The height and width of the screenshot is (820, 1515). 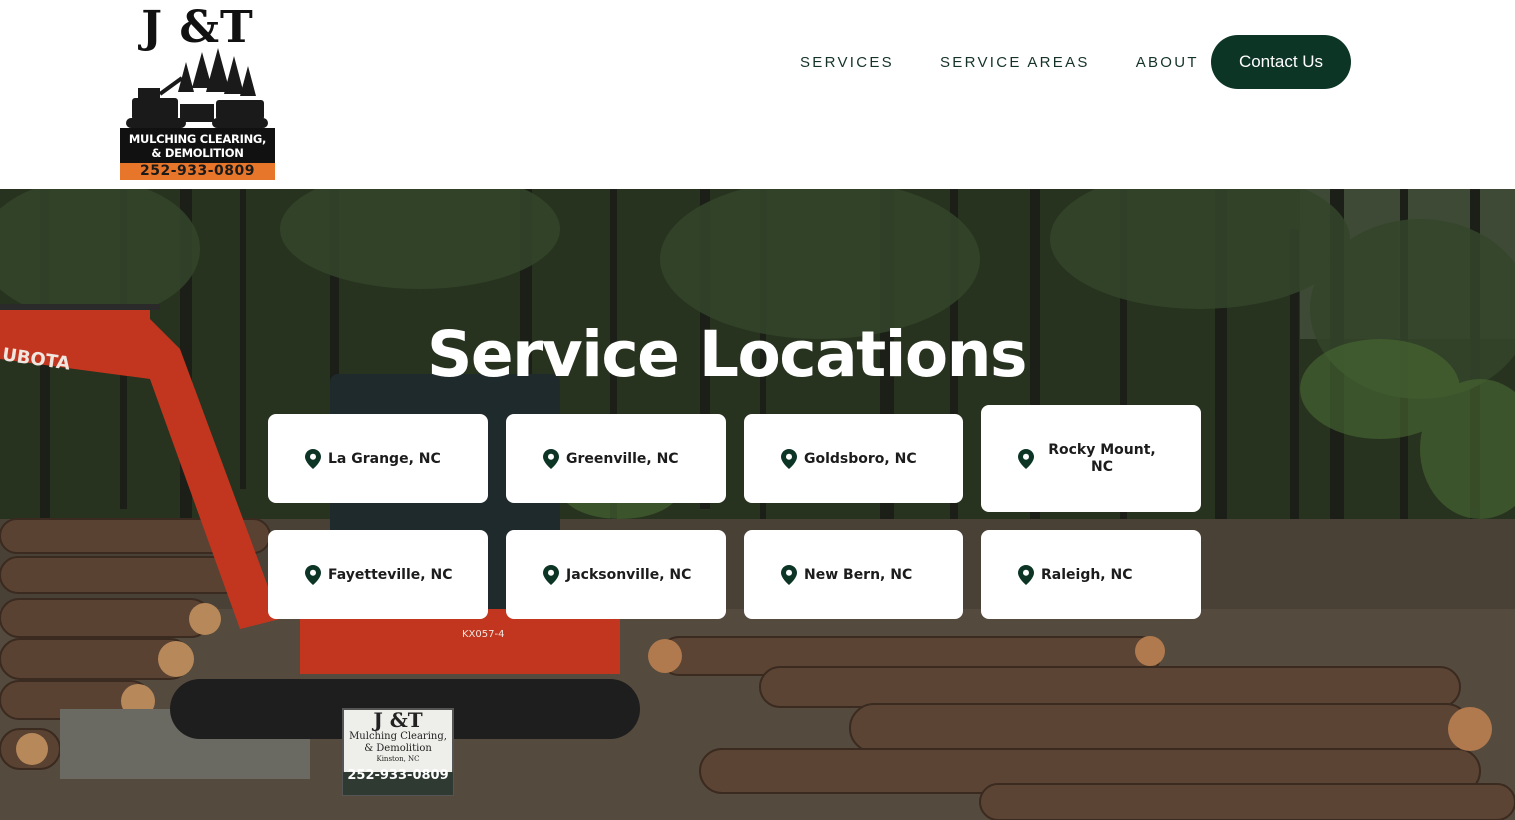 What do you see at coordinates (1087, 574) in the screenshot?
I see `location-label: Raleigh, NC` at bounding box center [1087, 574].